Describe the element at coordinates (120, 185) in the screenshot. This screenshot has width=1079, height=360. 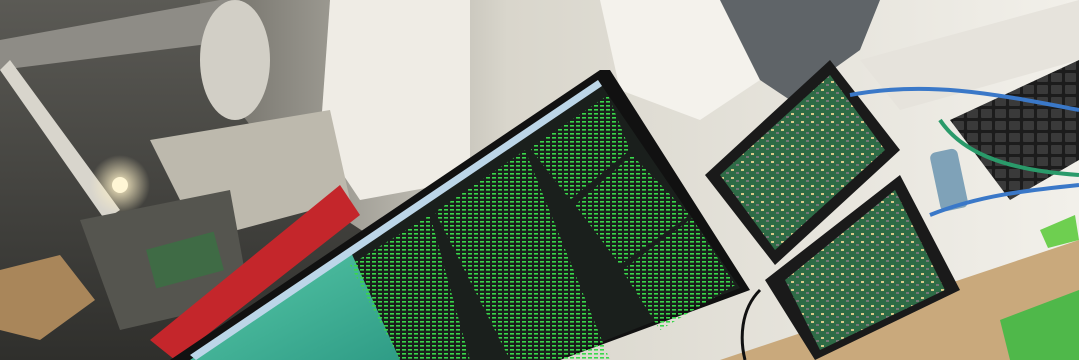
I see `lamp-bulb` at that location.